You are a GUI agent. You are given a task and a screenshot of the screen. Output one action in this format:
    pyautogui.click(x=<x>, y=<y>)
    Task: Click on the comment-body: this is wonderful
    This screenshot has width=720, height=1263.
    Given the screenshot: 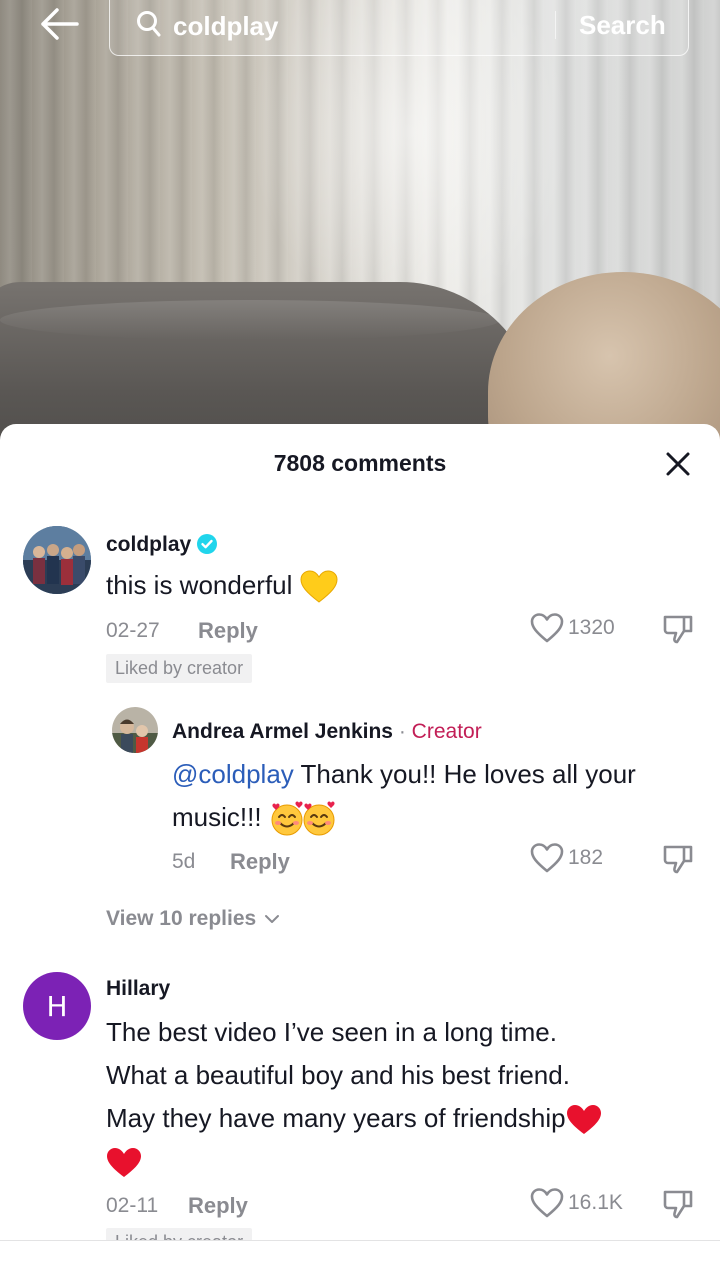 What is the action you would take?
    pyautogui.click(x=199, y=585)
    